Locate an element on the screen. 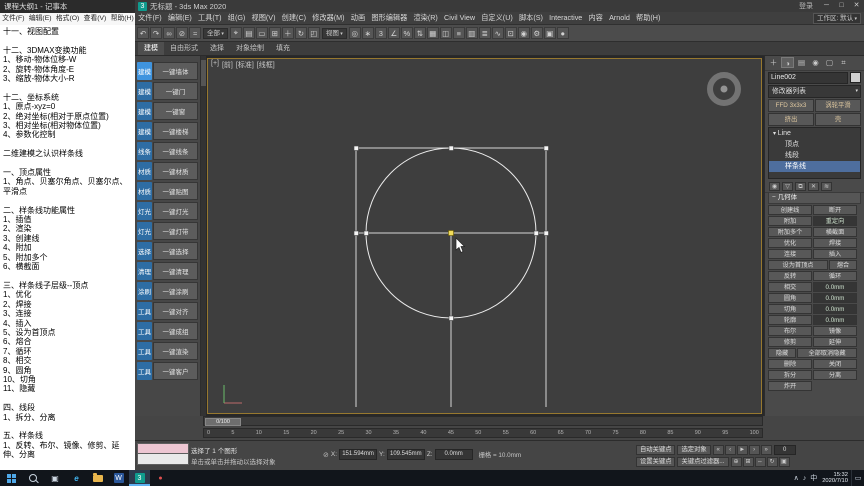 Image resolution: width=864 pixels, height=486 pixels. close-button: ✕ is located at coordinates (856, 6).